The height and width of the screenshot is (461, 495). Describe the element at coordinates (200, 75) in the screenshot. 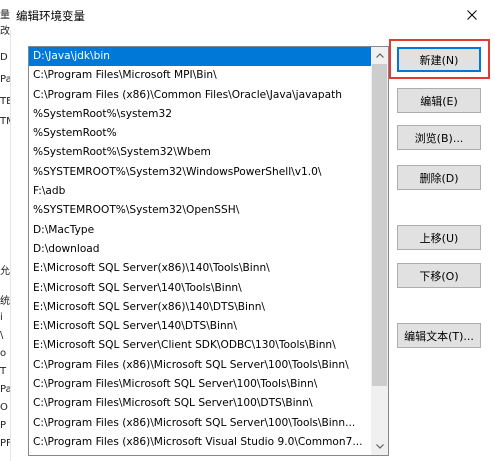

I see `list-item: C:\Program Files\Microsoft MPI\Bin\` at that location.